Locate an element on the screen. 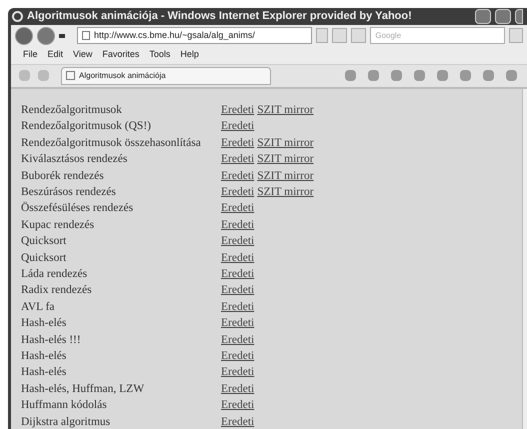  algorithm-name: Kupac rendezés is located at coordinates (58, 225).